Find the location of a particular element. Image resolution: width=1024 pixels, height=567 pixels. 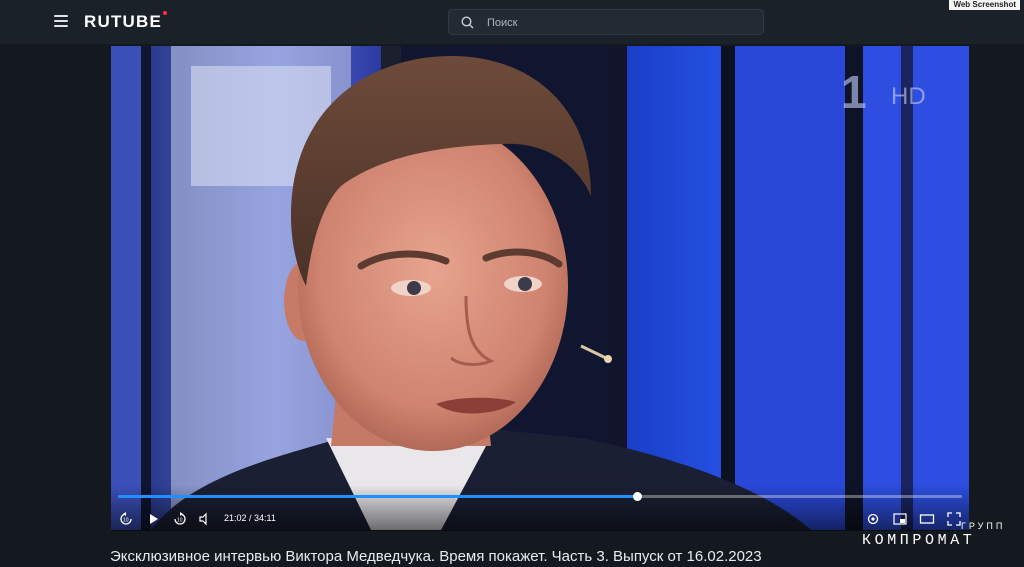

logo-text: RUTUBE is located at coordinates (123, 21).